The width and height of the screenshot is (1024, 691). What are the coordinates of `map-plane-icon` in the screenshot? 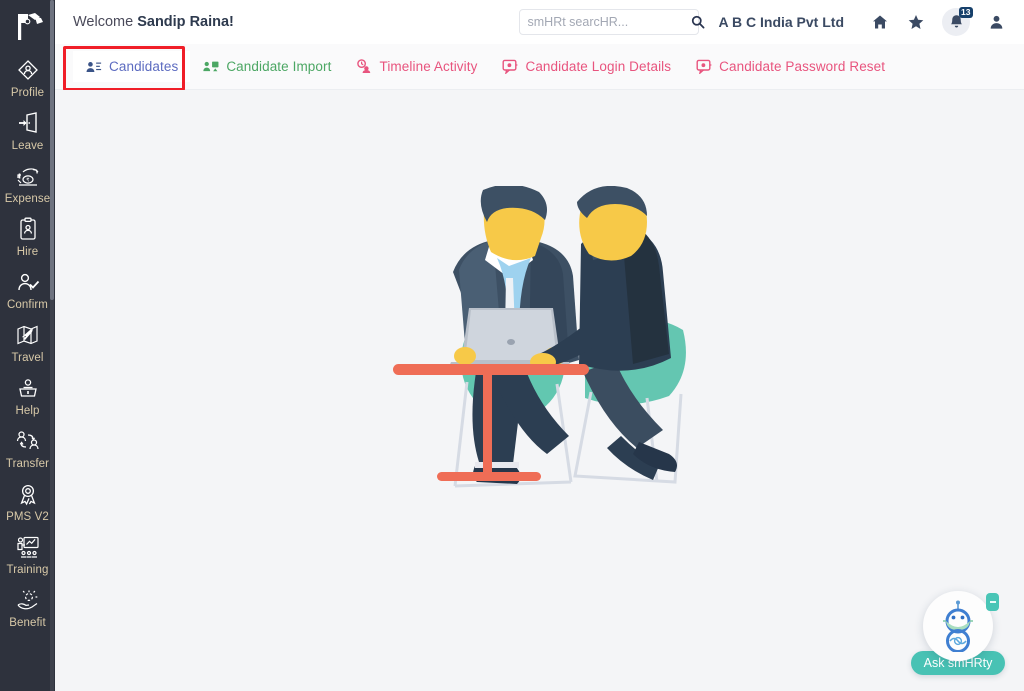 It's located at (28, 335).